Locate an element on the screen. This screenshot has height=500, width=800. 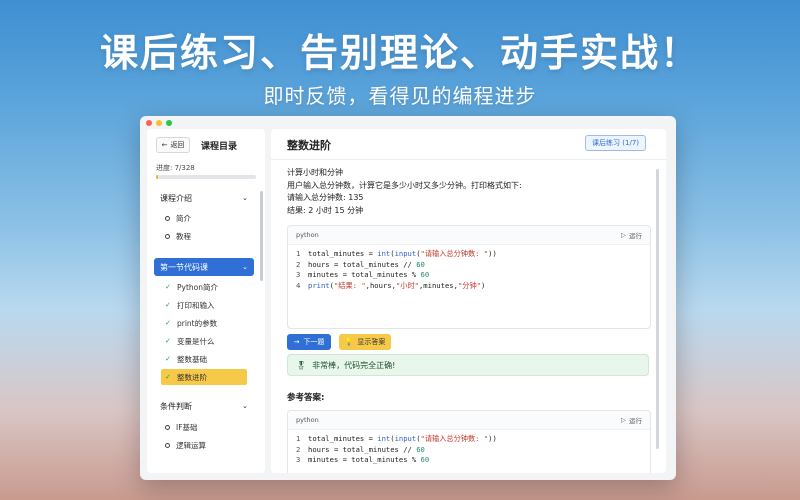
back-button-label: 返回 is located at coordinates (177, 145).